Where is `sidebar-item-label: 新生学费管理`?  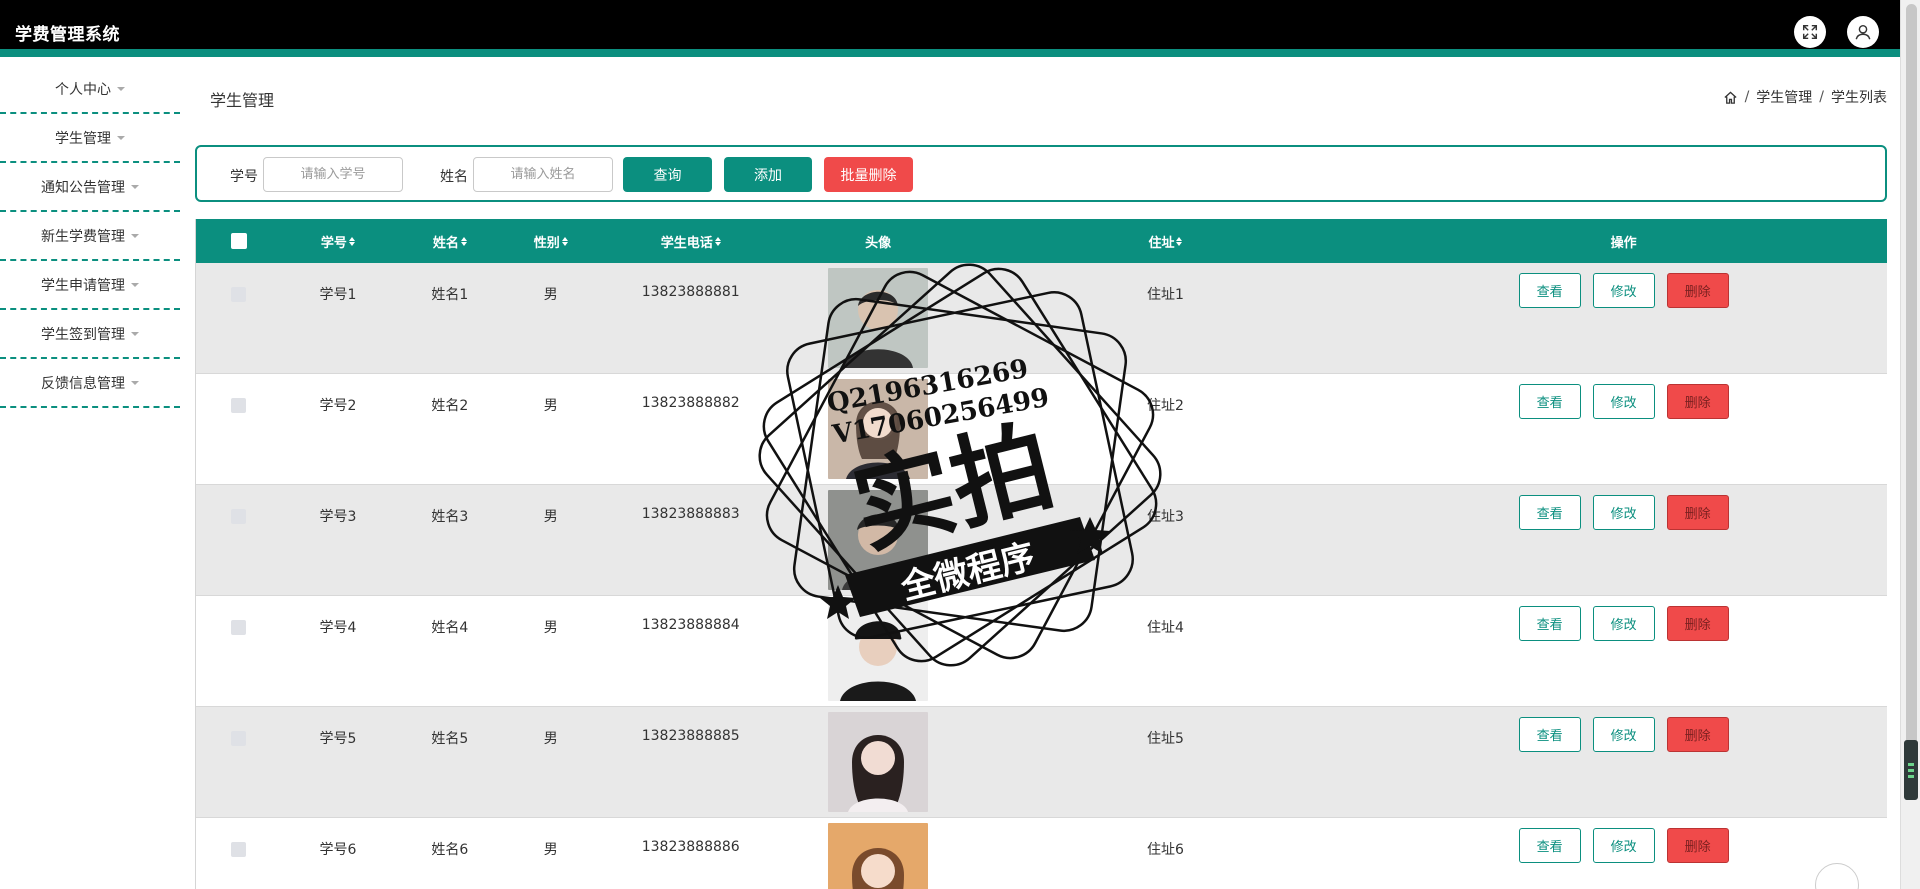
sidebar-item-label: 新生学费管理 is located at coordinates (83, 236).